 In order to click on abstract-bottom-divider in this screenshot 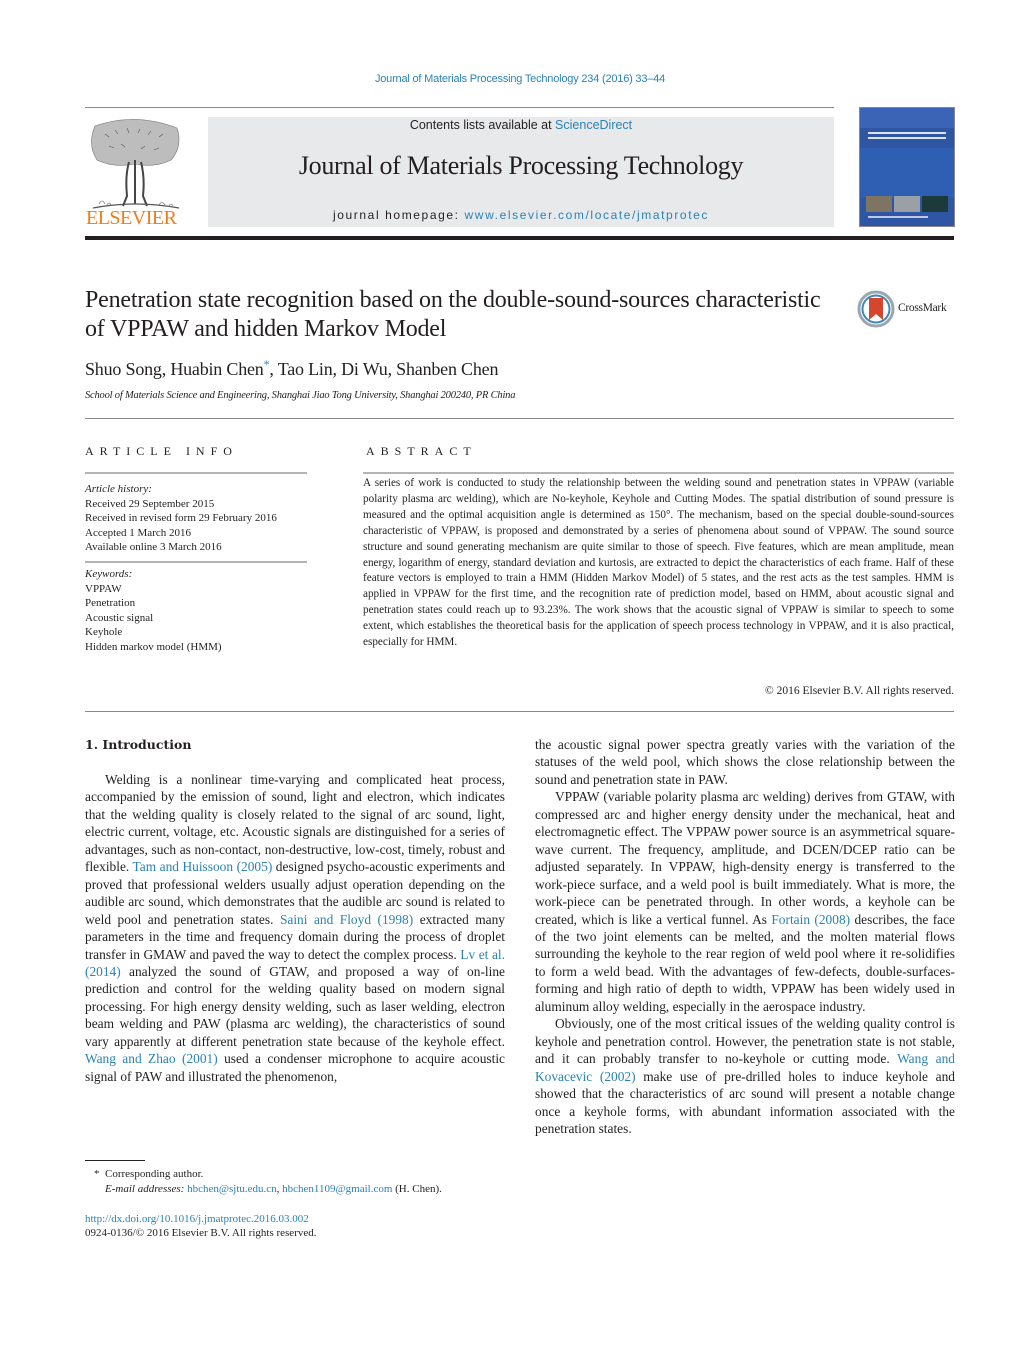, I will do `click(519, 711)`.